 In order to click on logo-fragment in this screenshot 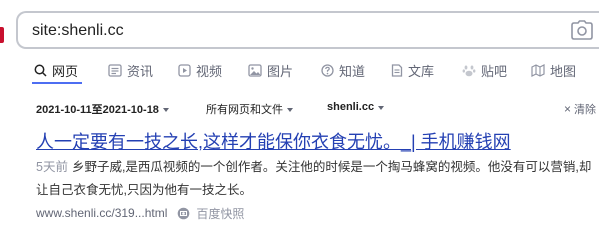, I will do `click(2, 35)`.